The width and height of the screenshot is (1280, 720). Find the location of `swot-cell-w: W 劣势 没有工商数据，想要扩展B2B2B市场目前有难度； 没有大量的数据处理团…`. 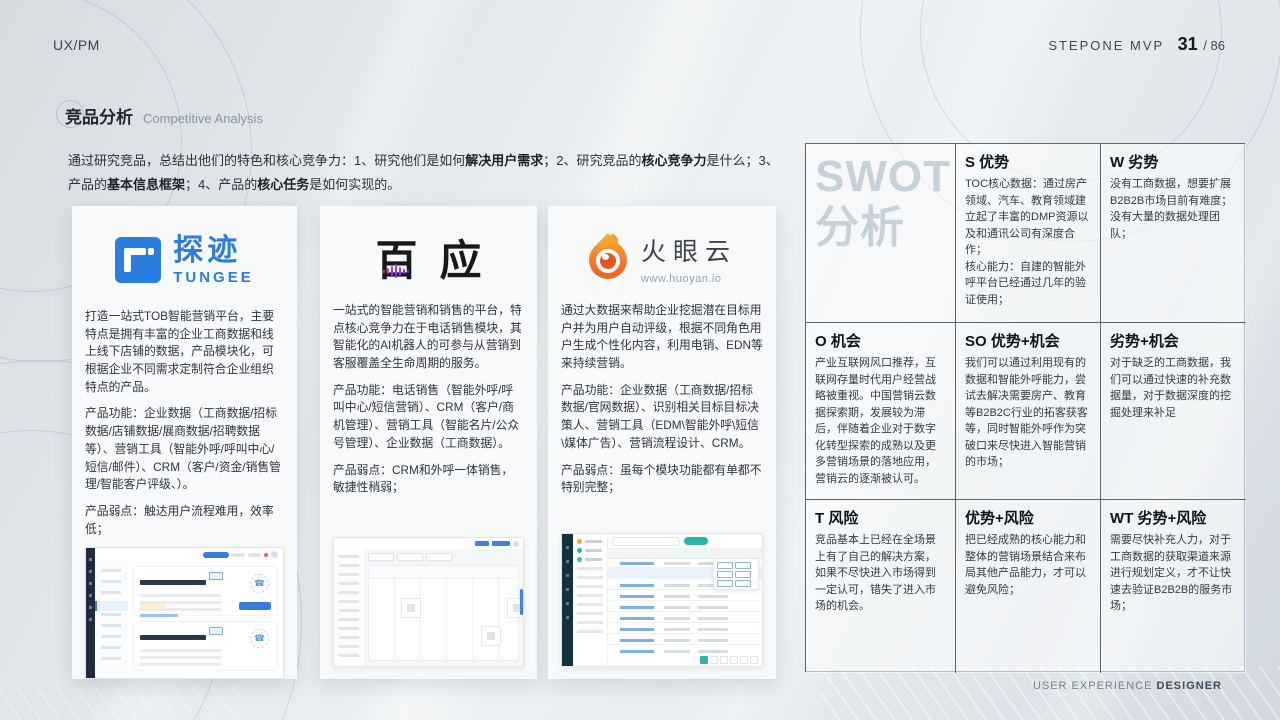

swot-cell-w: W 劣势 没有工商数据，想要扩展B2B2B市场目前有难度； 没有大量的数据处理团… is located at coordinates (1173, 233).